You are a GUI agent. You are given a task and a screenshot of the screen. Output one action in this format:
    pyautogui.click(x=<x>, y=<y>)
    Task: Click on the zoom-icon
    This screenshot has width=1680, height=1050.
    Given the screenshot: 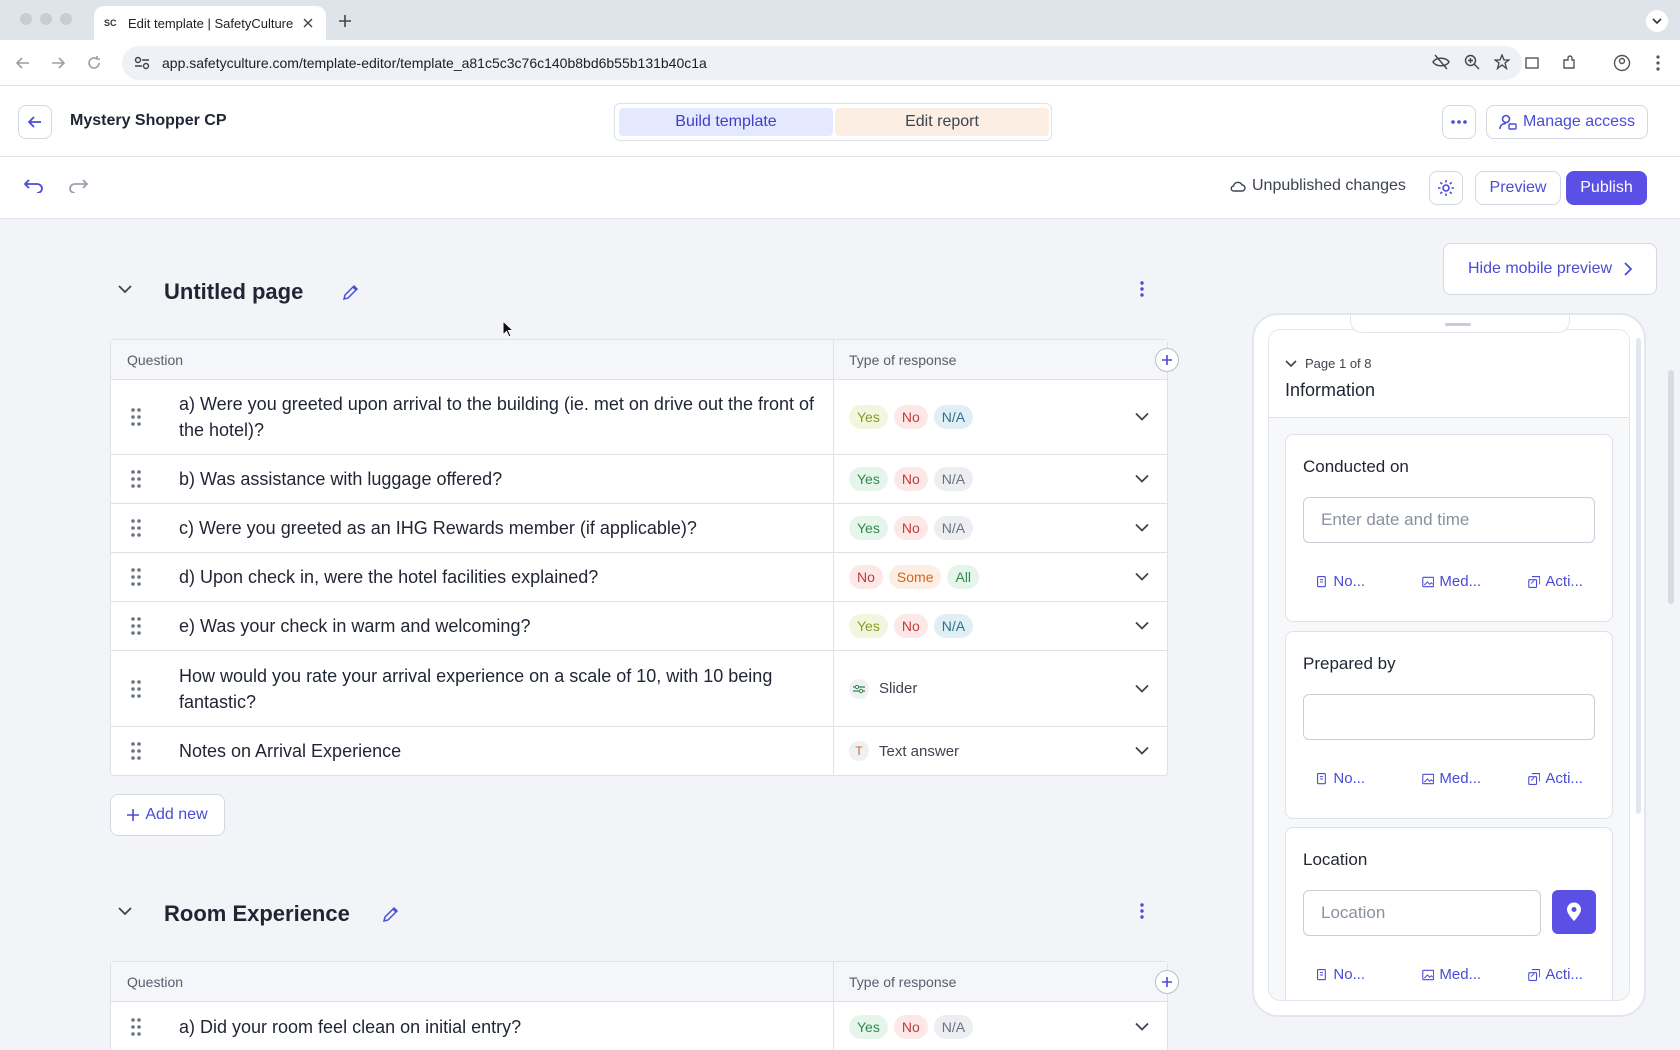 What is the action you would take?
    pyautogui.click(x=1472, y=62)
    